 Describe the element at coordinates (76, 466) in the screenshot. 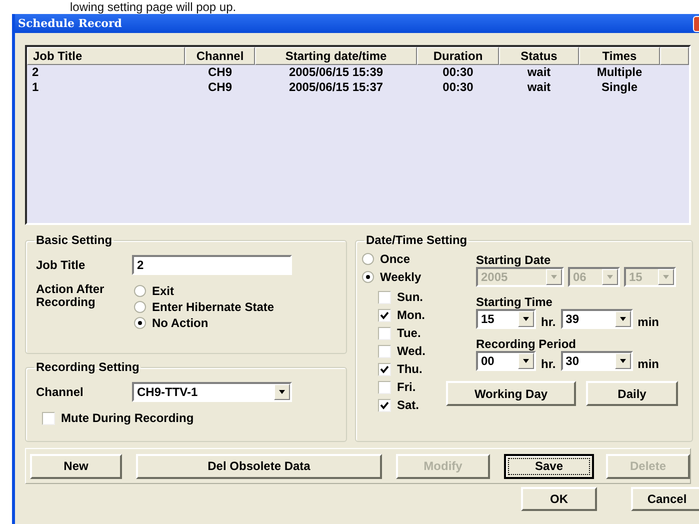

I see `action-button: New` at that location.